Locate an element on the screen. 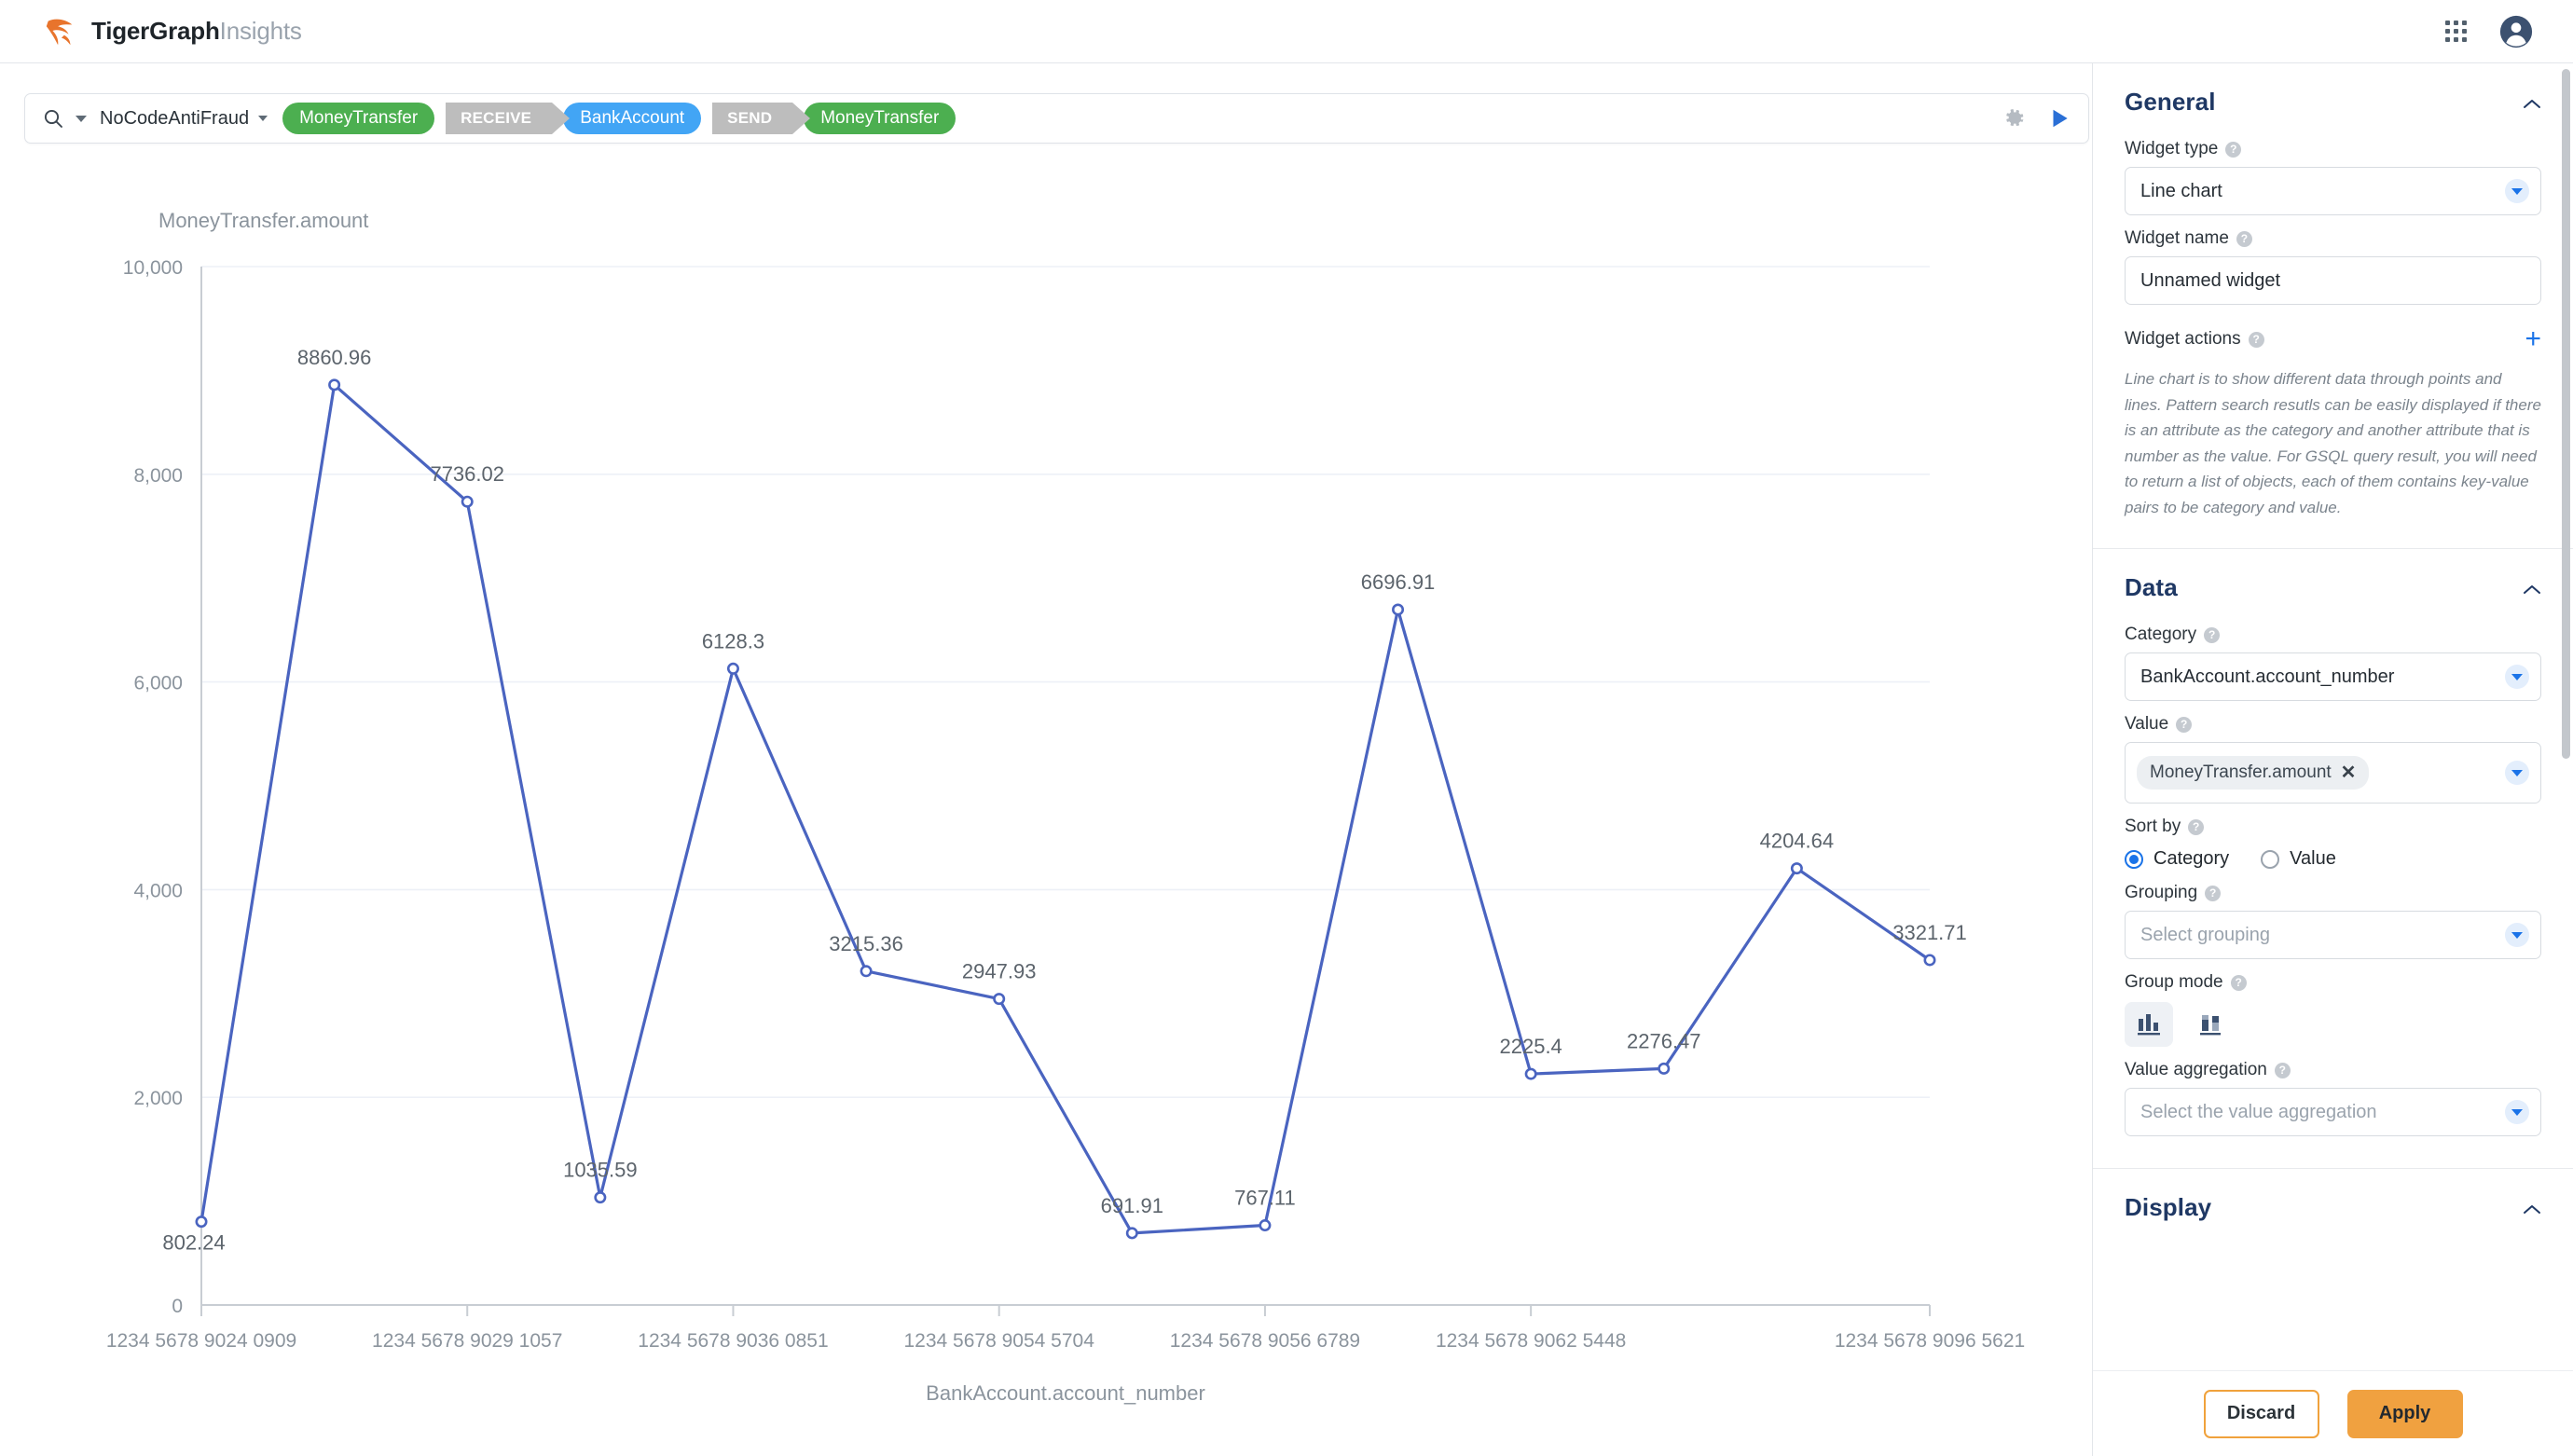 The height and width of the screenshot is (1456, 2573). sort-by-label-row: Sort by ? is located at coordinates (2333, 827).